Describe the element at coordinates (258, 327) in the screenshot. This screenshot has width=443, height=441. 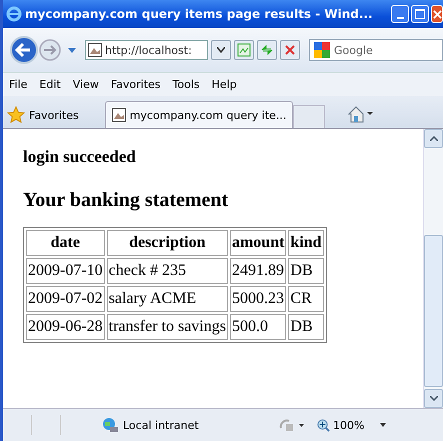
I see `table-cell: 500.0` at that location.